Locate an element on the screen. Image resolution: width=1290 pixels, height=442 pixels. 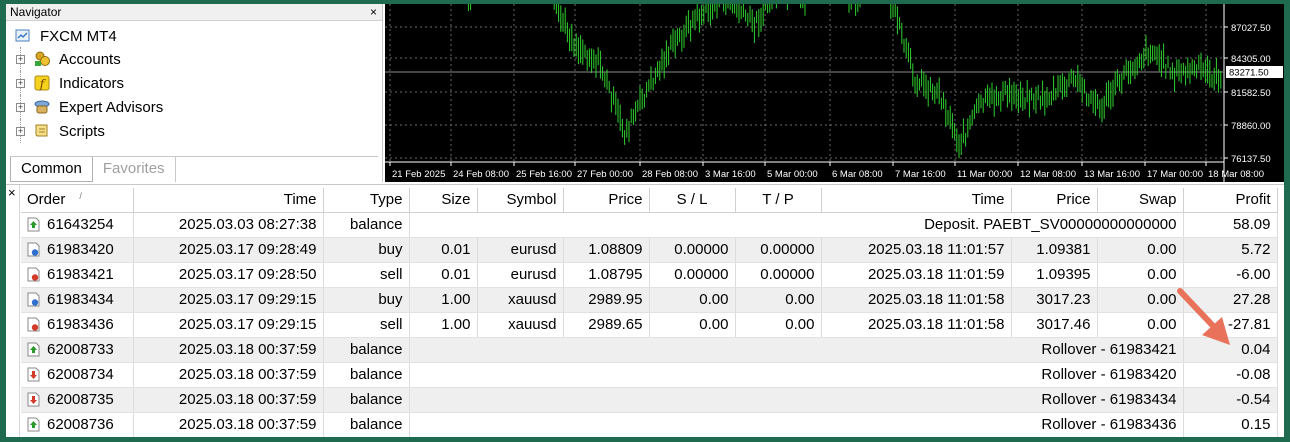
tree-item-indicators: + f Indicators is located at coordinates (194, 83).